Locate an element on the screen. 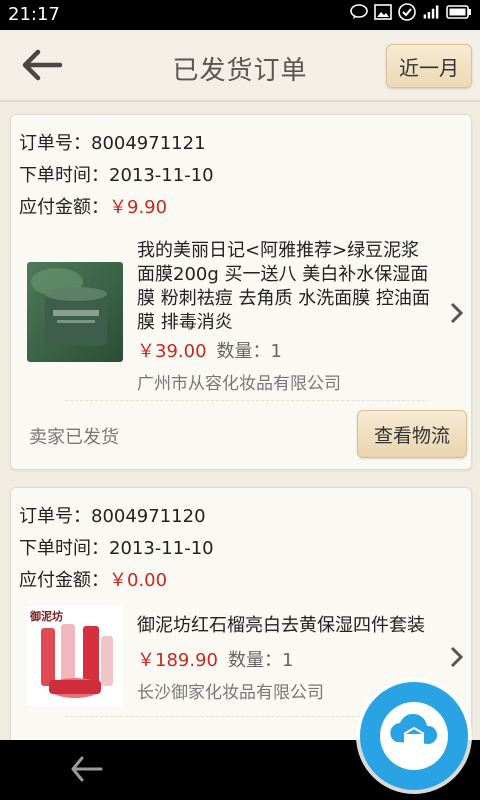 Image resolution: width=480 pixels, height=800 pixels. product-image: 御泥坊 is located at coordinates (75, 656).